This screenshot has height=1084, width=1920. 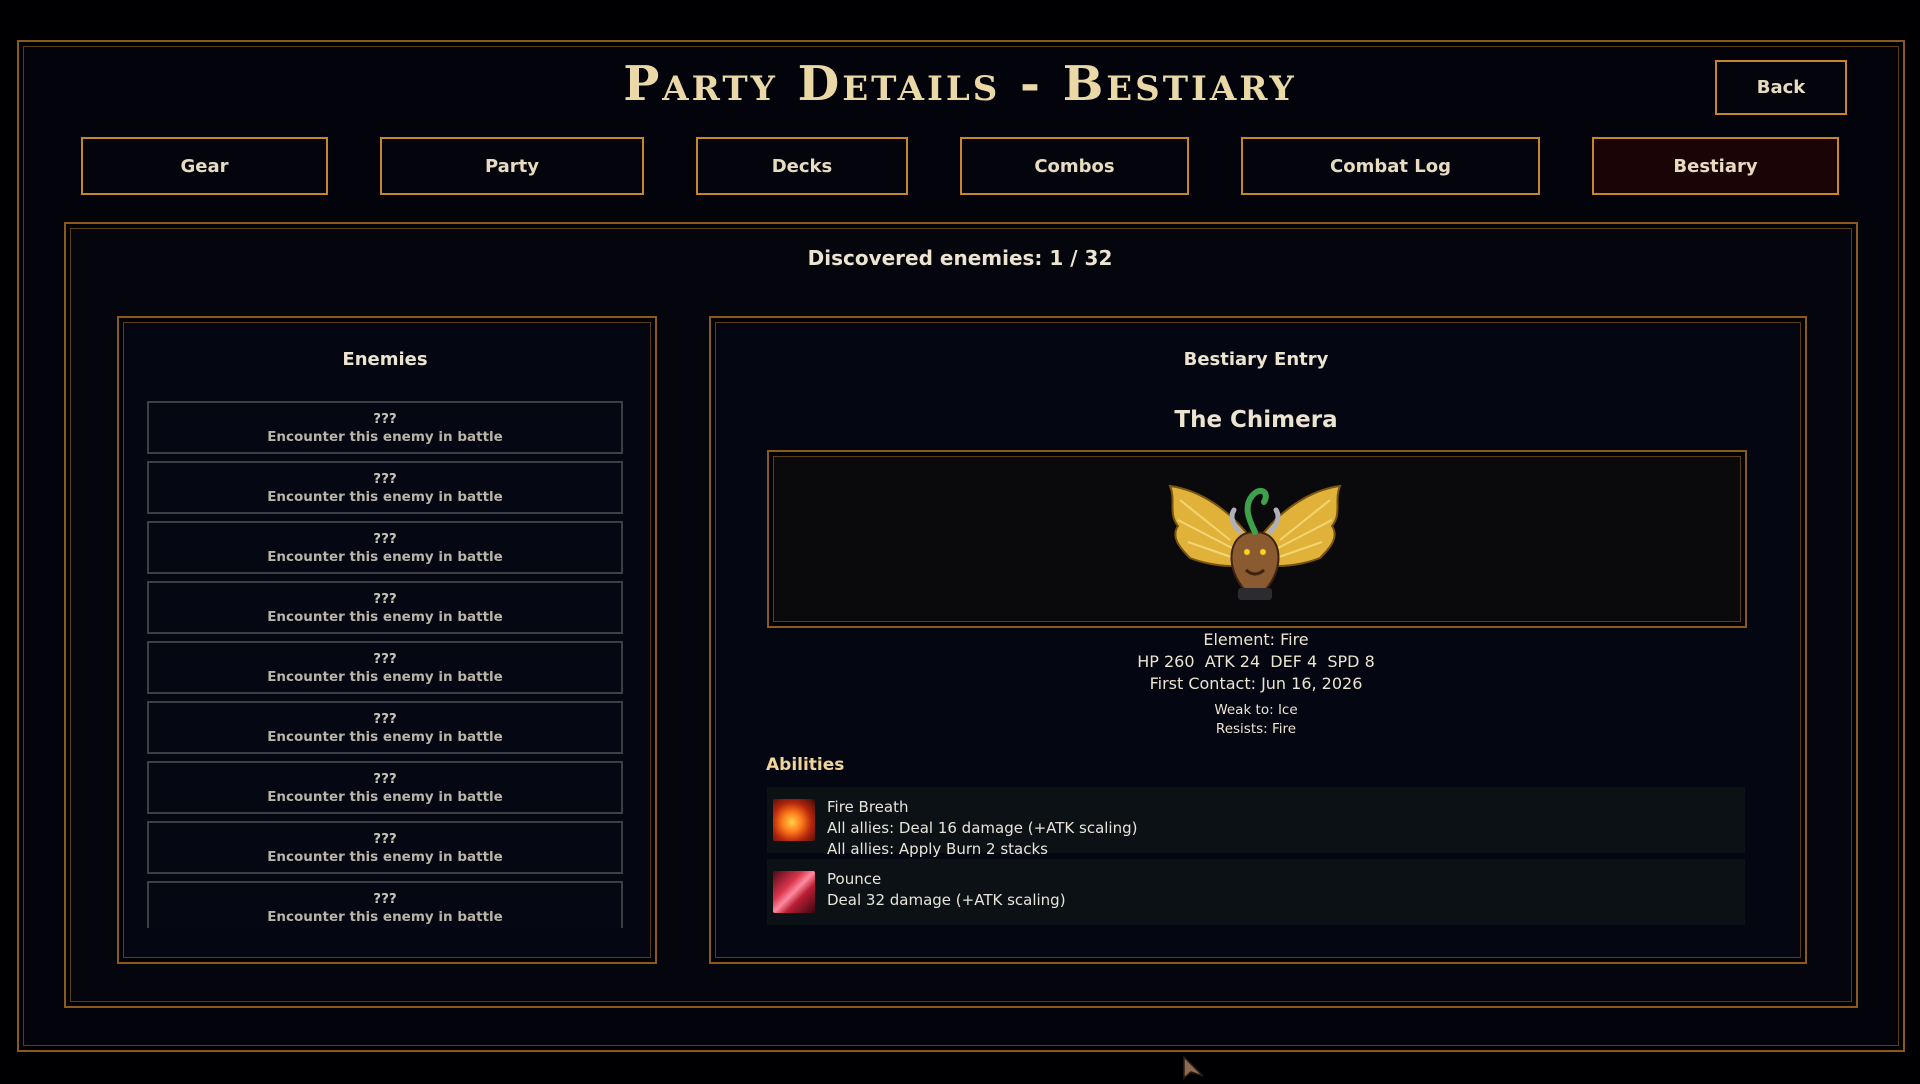 I want to click on abilities-heading: Abilities, so click(x=805, y=765).